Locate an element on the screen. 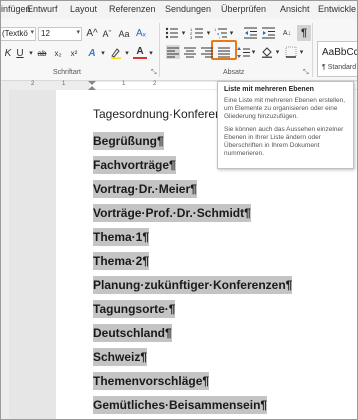  group-label-font: Schriftart is located at coordinates (67, 72).